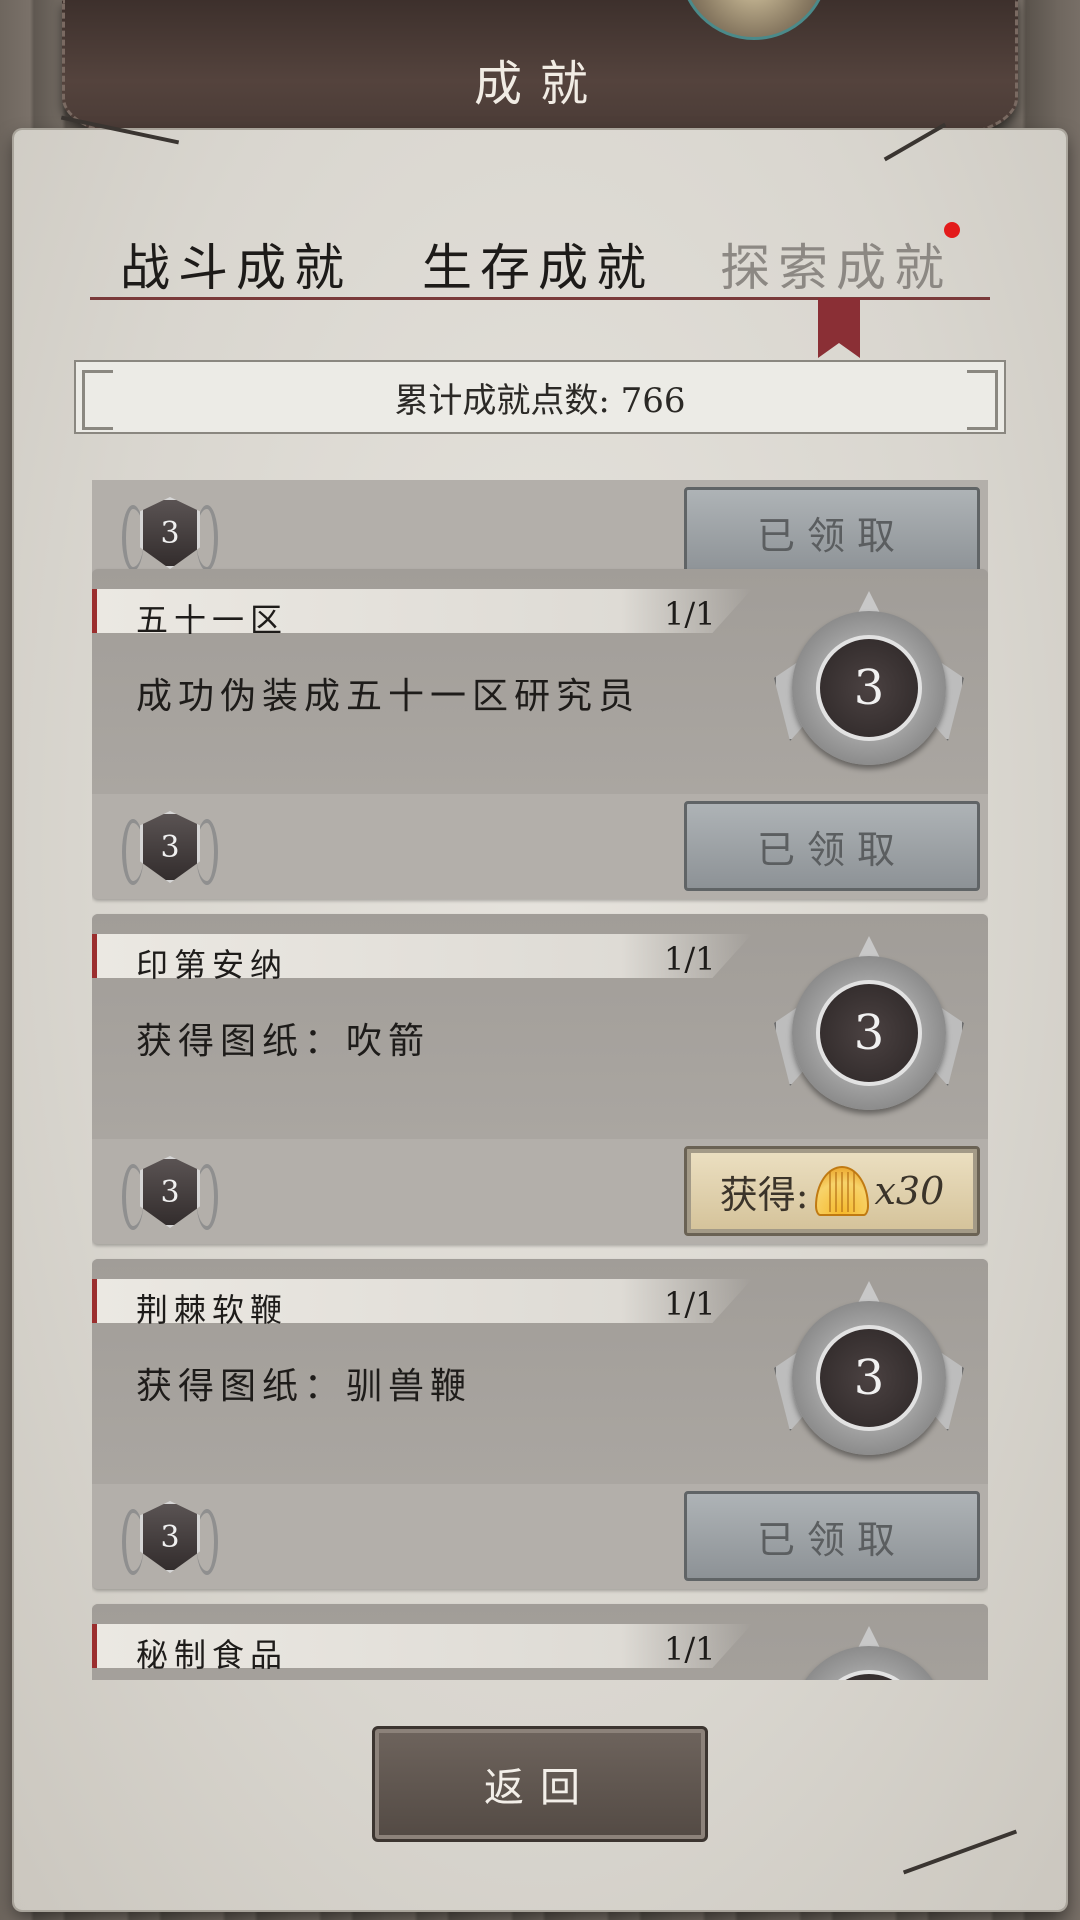 The image size is (1080, 1920). What do you see at coordinates (212, 1655) in the screenshot?
I see `achievement-title: 秘制食品` at bounding box center [212, 1655].